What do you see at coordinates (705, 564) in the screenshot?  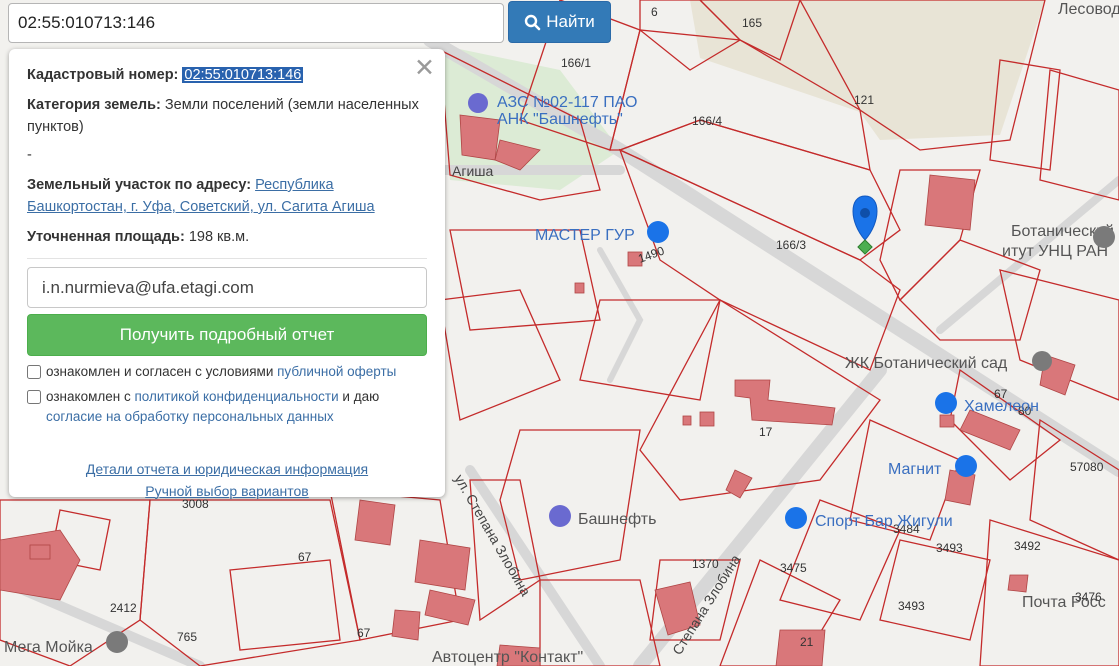 I see `parcel-label: 1370` at bounding box center [705, 564].